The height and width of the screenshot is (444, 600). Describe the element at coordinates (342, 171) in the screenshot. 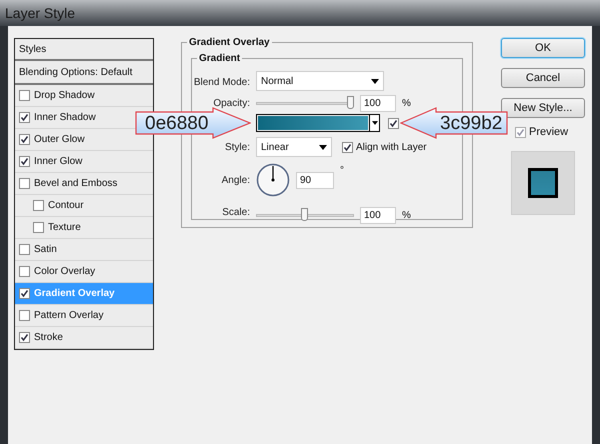

I see `unit-label: °` at that location.